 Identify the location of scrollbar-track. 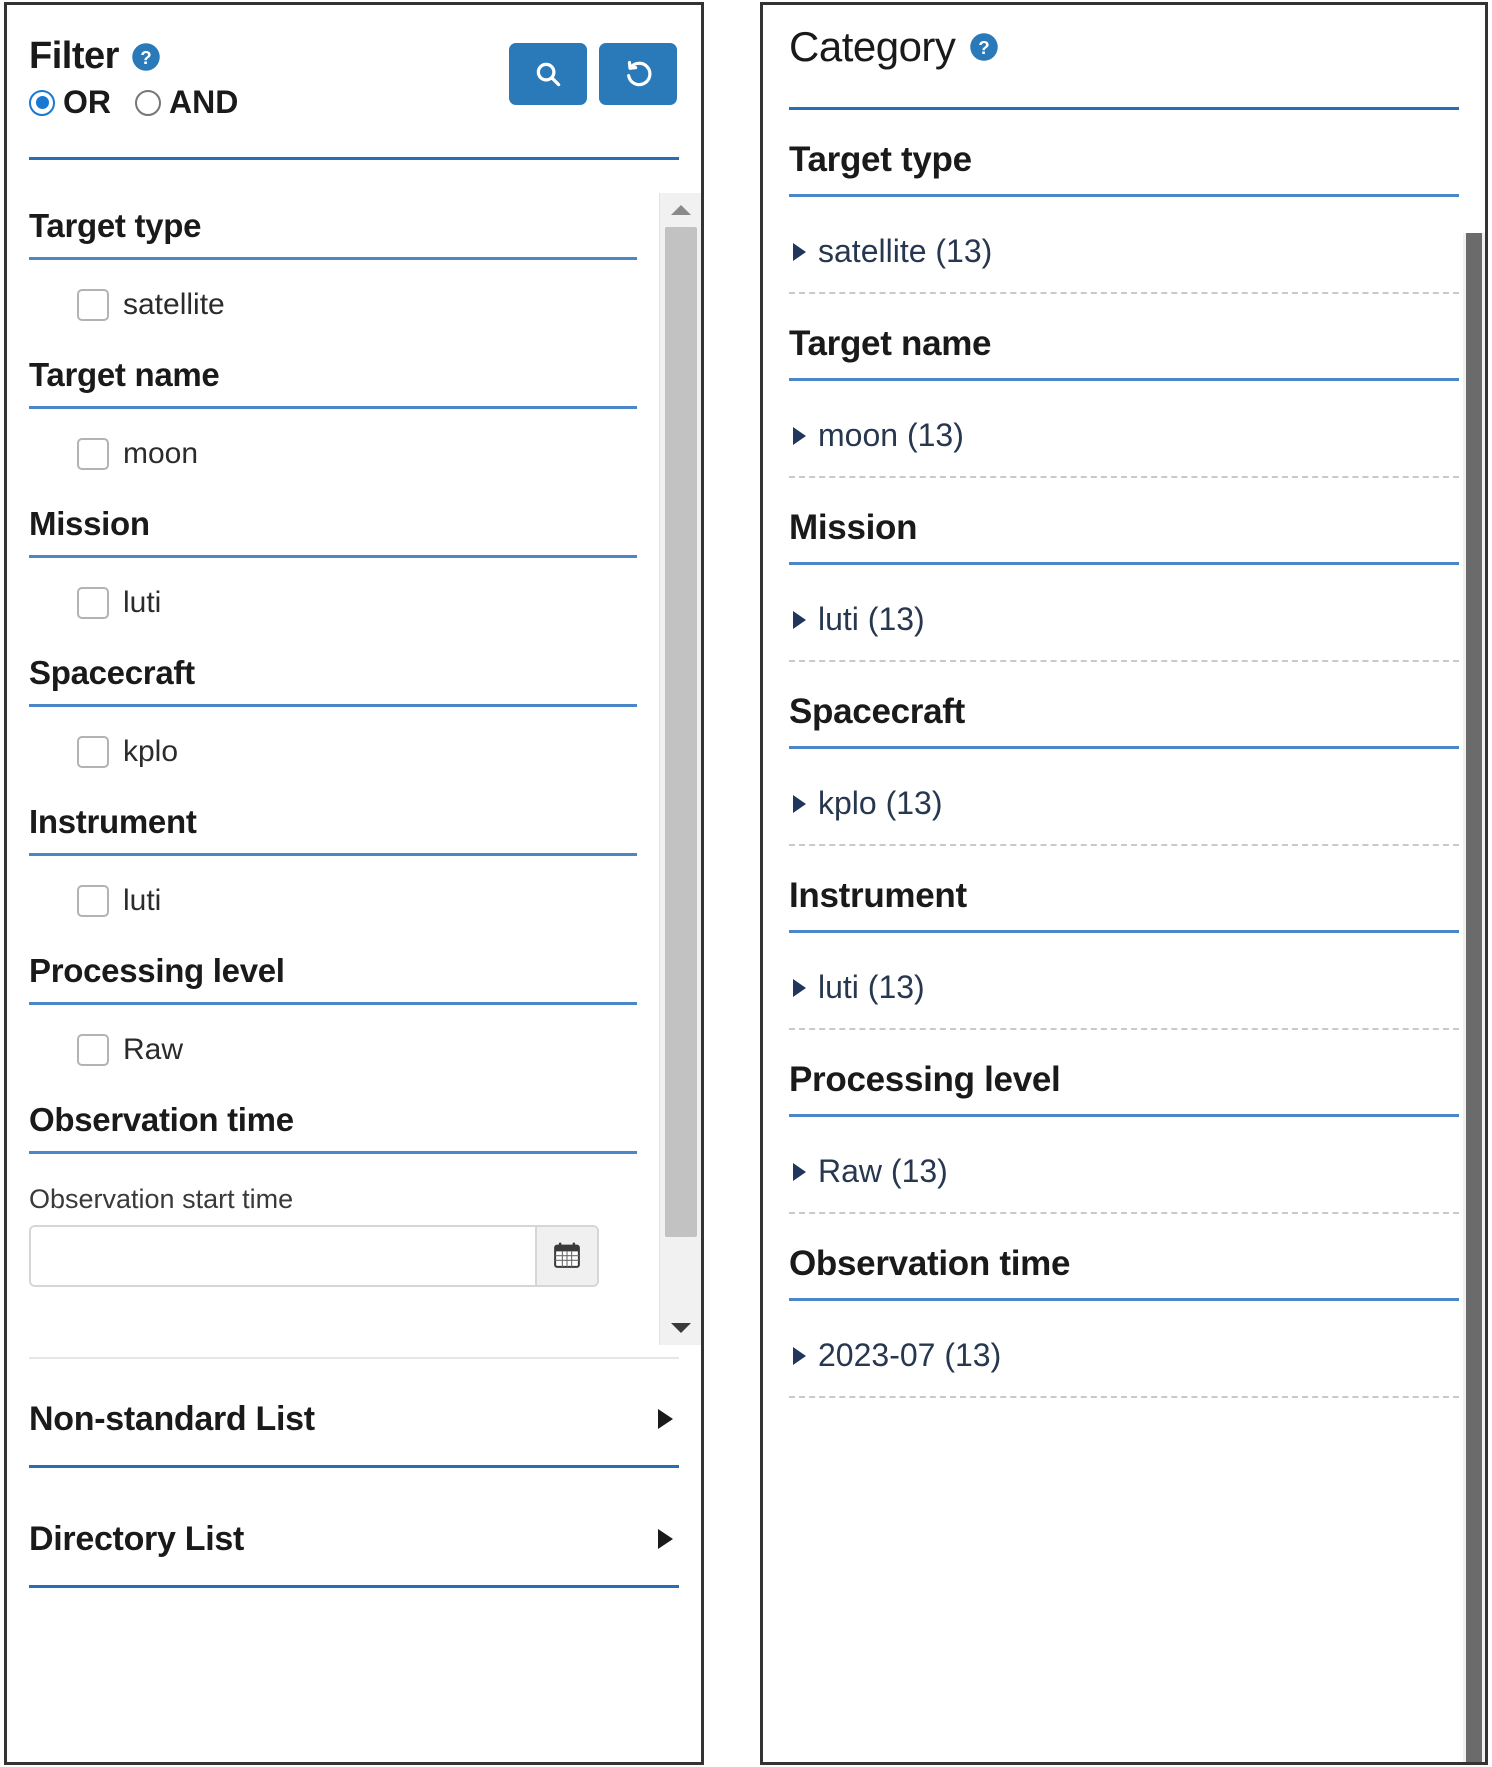
(681, 769).